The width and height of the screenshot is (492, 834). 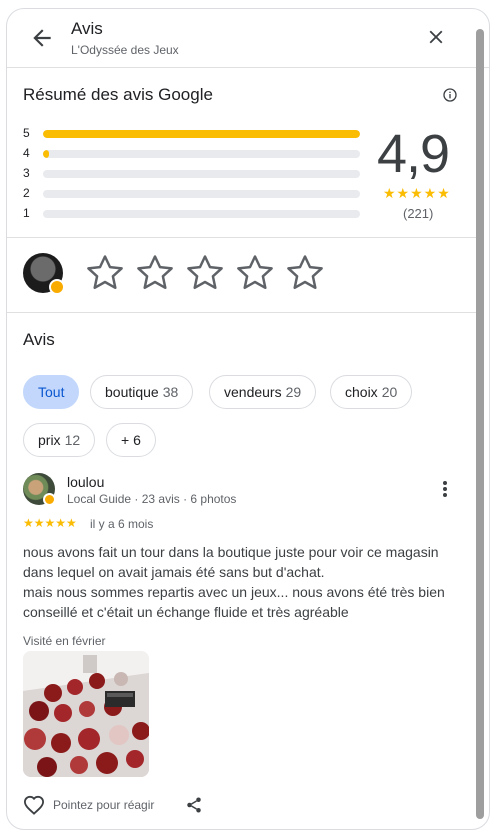 What do you see at coordinates (248, 38) in the screenshot?
I see `header: Avis L'Odyssée des Jeux` at bounding box center [248, 38].